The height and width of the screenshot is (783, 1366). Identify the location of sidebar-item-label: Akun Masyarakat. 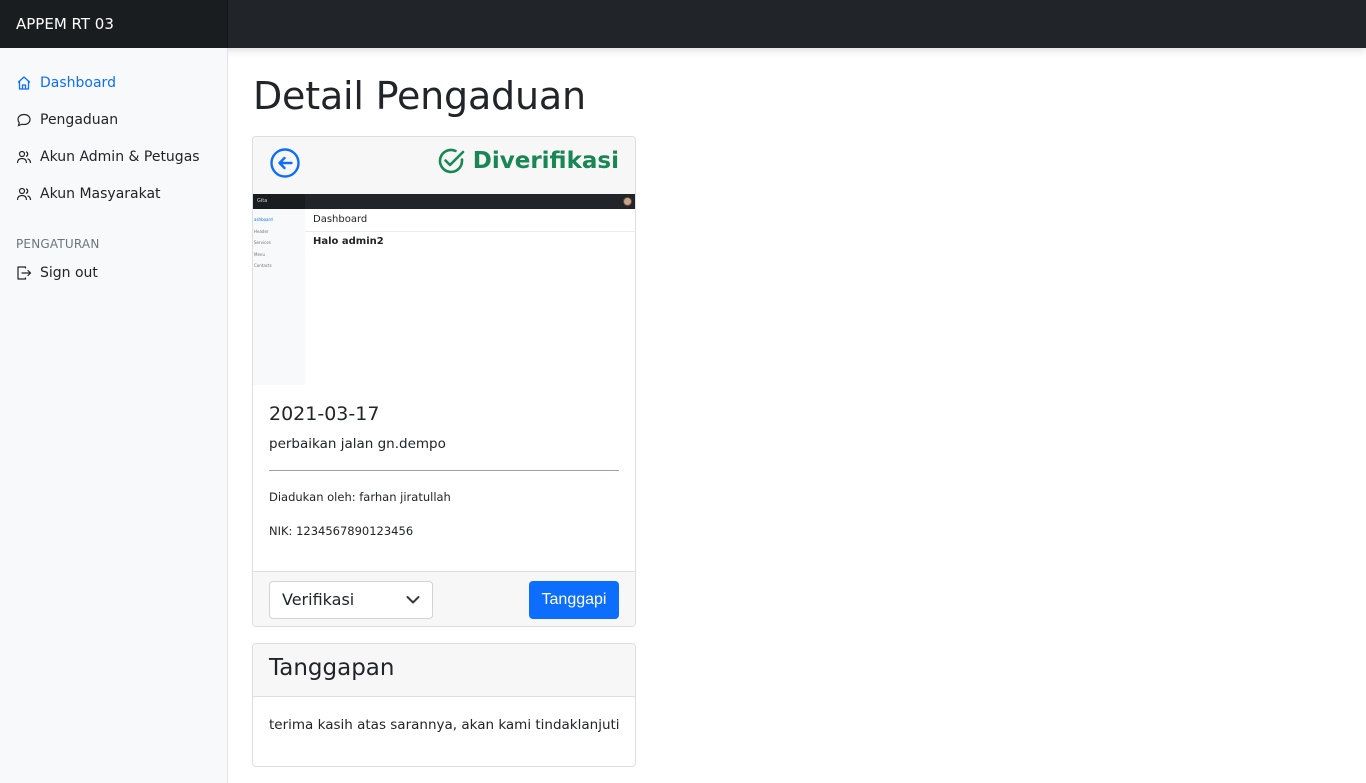
(100, 194).